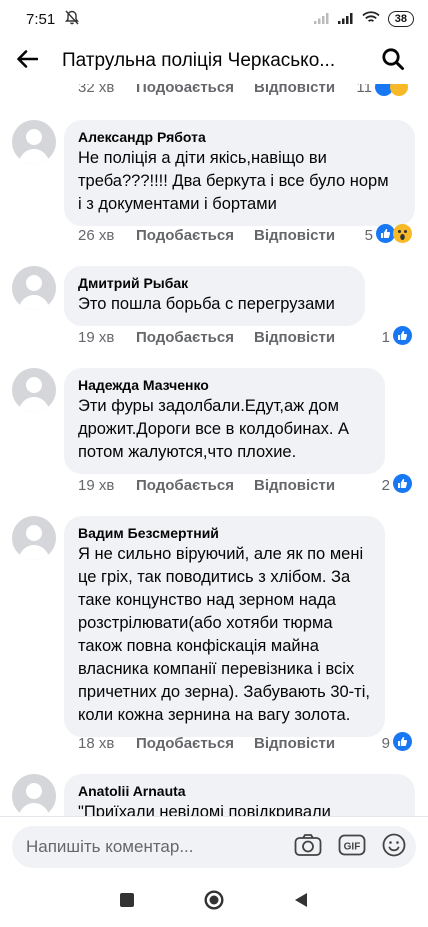 The image size is (428, 927). What do you see at coordinates (214, 715) in the screenshot?
I see `comment-text-line: коли кожна зернина на вагу золота.` at bounding box center [214, 715].